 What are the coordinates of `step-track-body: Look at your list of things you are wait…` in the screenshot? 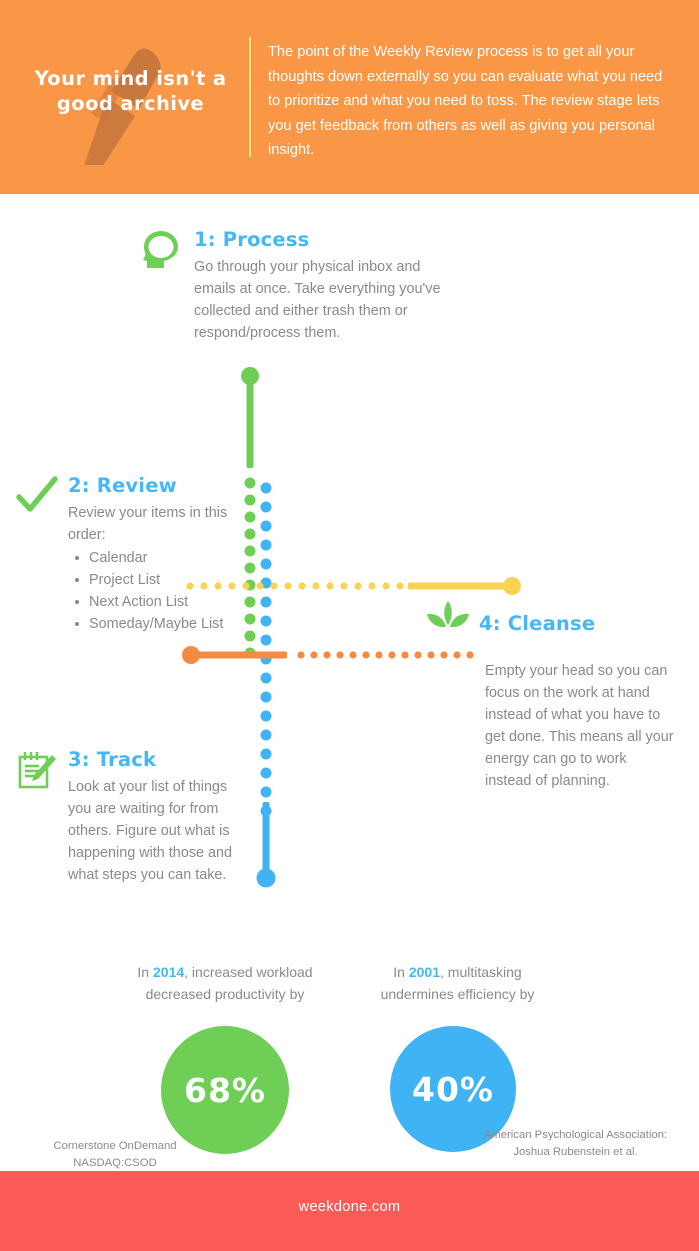 It's located at (150, 831).